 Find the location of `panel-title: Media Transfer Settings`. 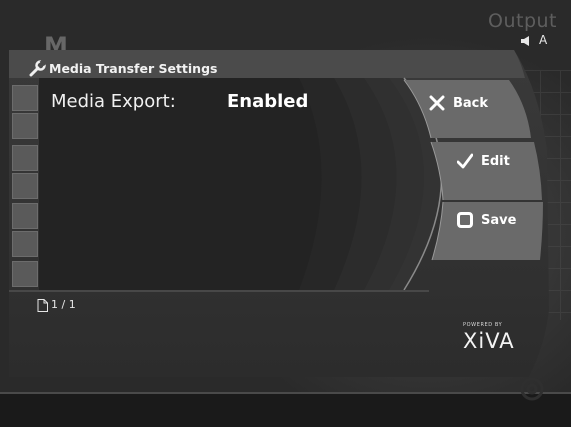

panel-title: Media Transfer Settings is located at coordinates (133, 68).